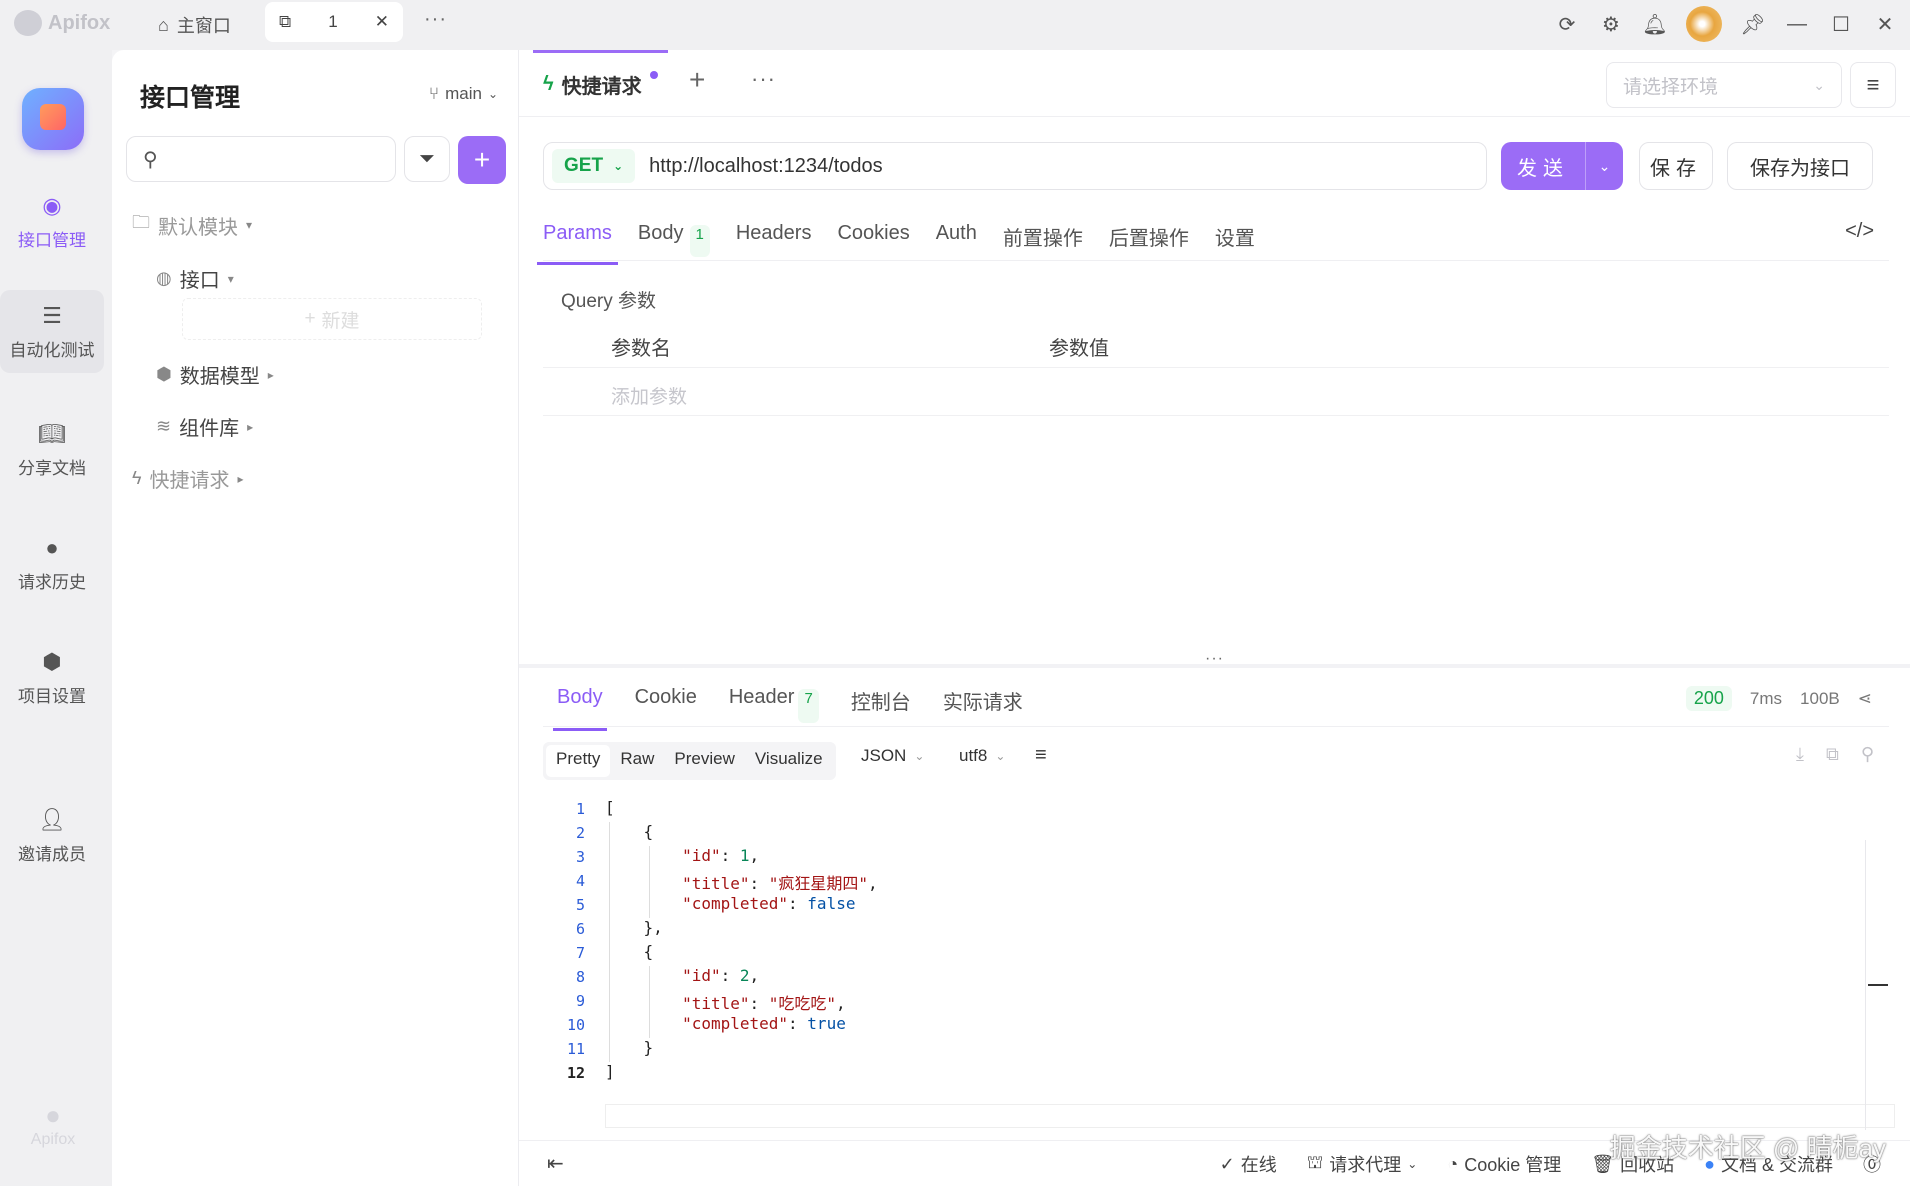  I want to click on line-number: 1, so click(580, 809).